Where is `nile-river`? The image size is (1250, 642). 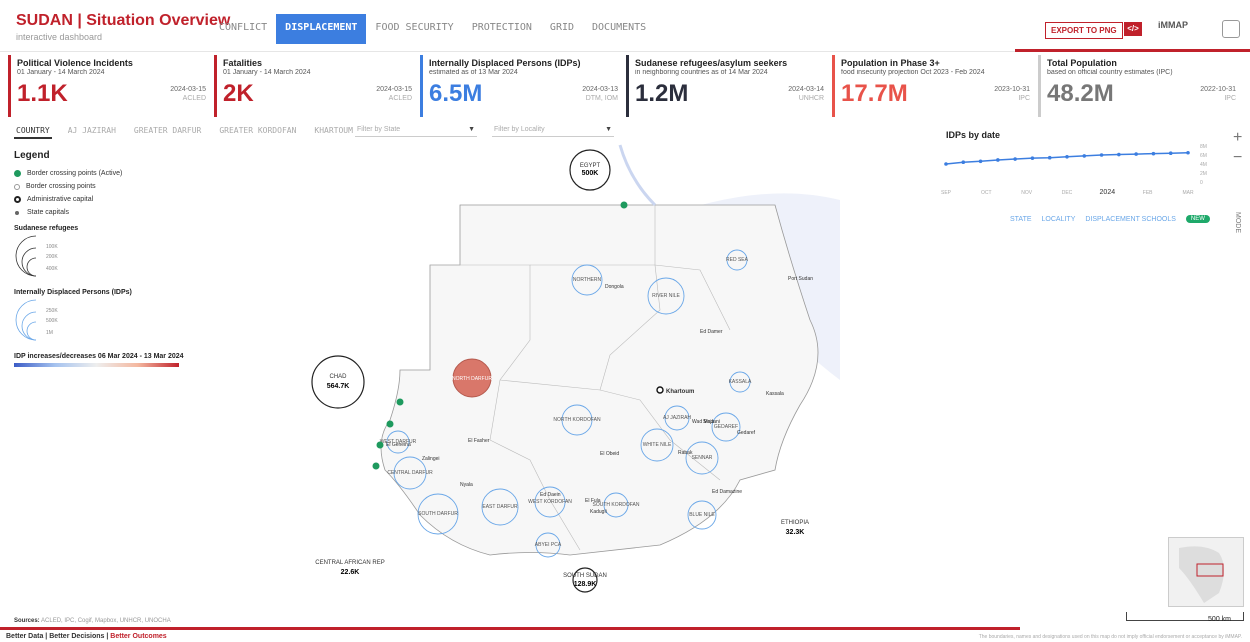 nile-river is located at coordinates (637, 175).